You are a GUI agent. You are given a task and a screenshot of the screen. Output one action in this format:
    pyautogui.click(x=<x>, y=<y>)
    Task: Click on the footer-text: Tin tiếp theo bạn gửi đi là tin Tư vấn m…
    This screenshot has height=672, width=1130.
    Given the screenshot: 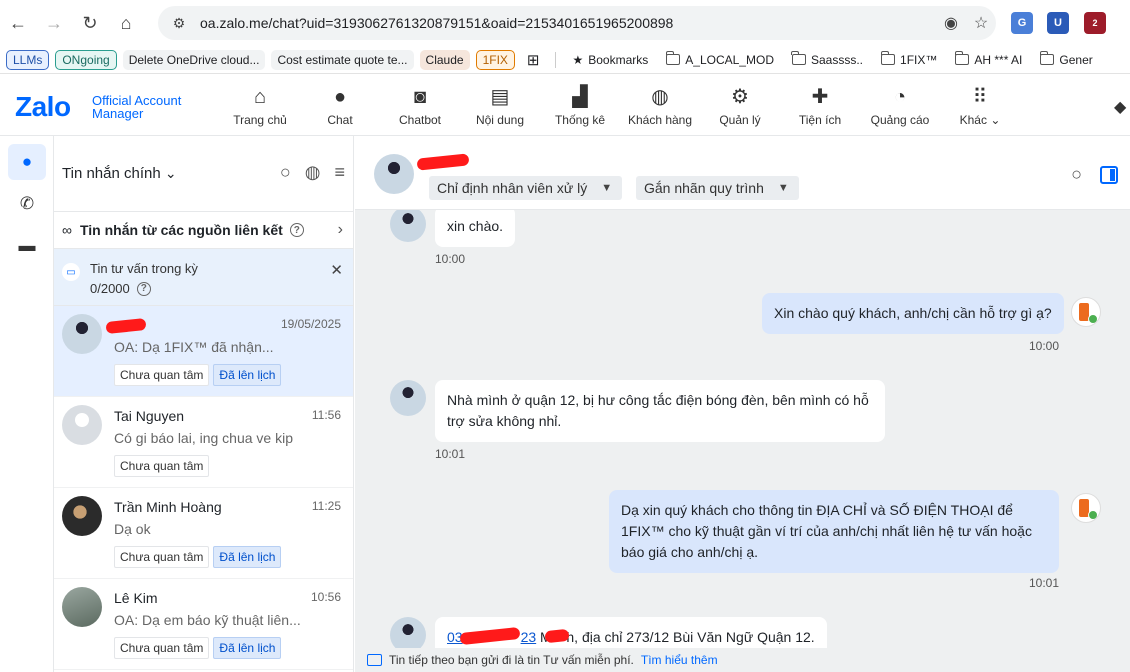 What is the action you would take?
    pyautogui.click(x=511, y=660)
    